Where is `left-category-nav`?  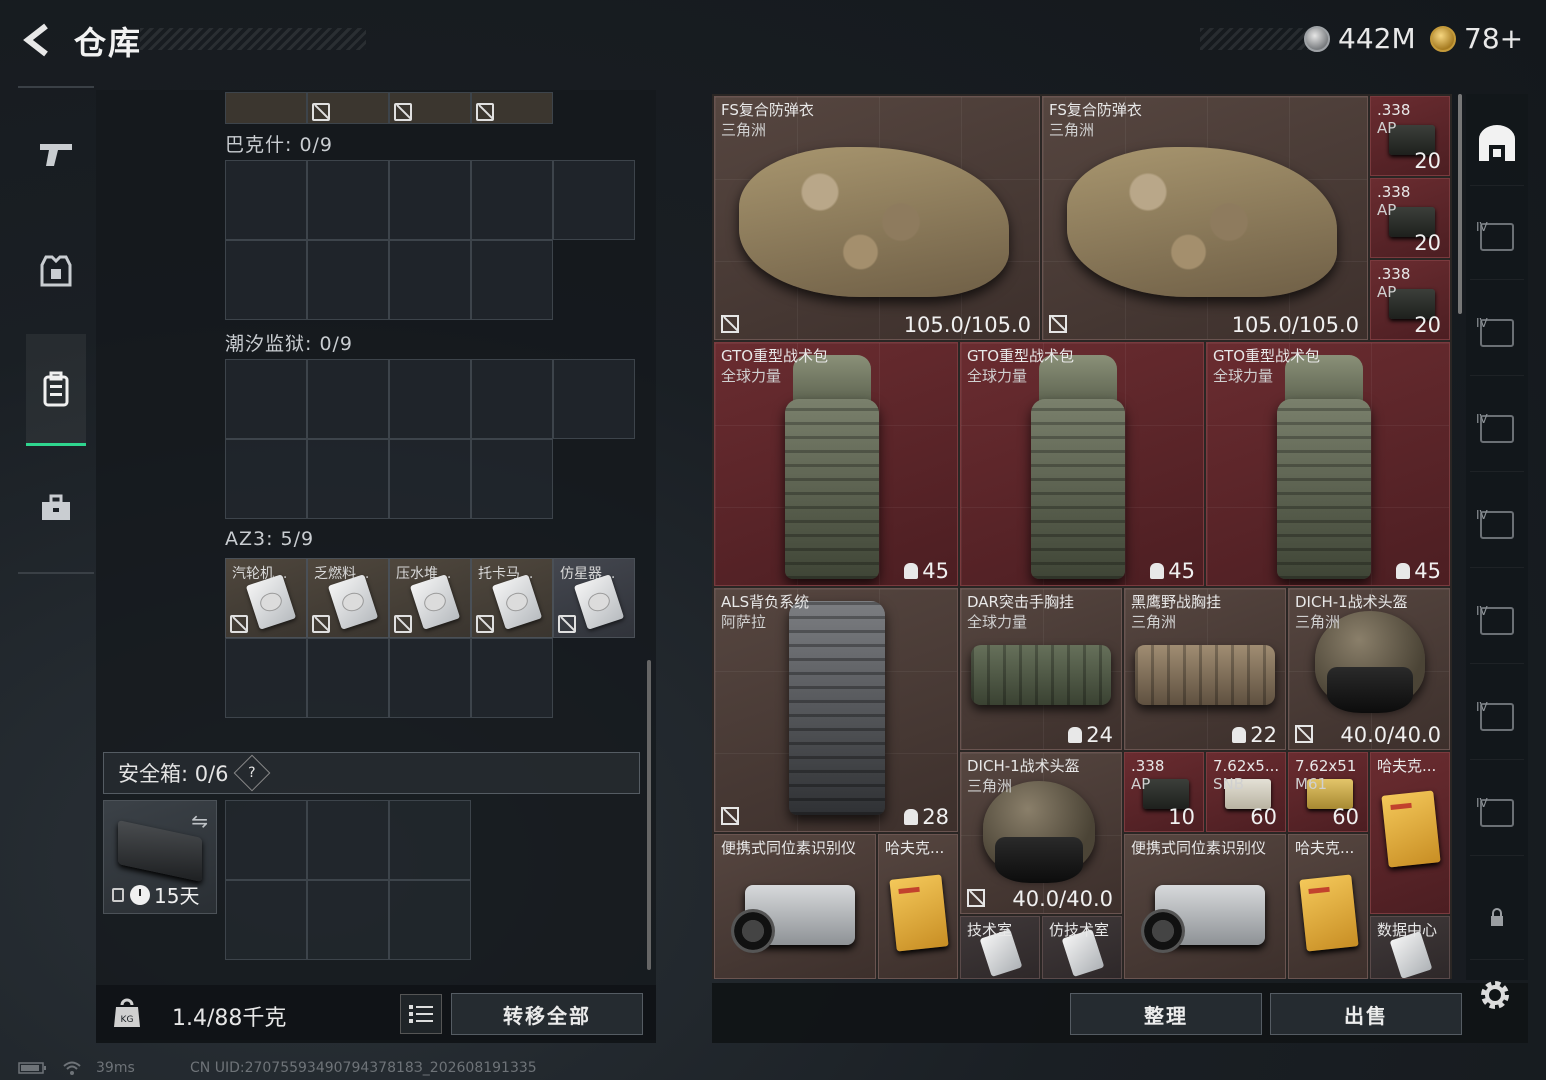 left-category-nav is located at coordinates (56, 330).